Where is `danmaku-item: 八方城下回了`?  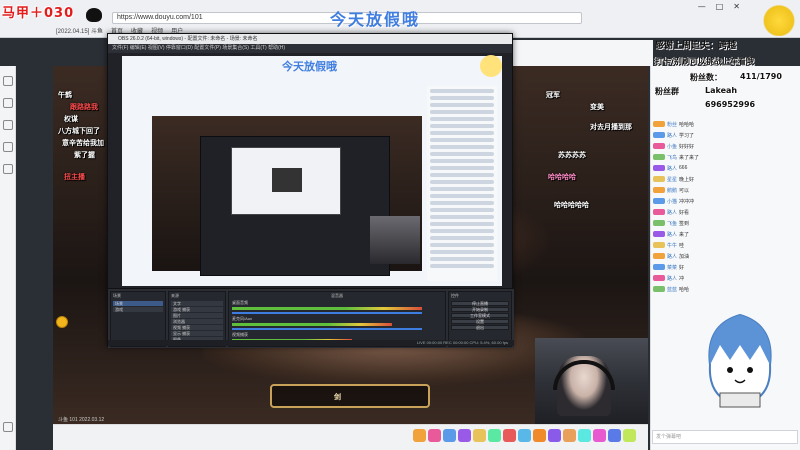
danmaku-item: 八方城下回了 is located at coordinates (79, 131).